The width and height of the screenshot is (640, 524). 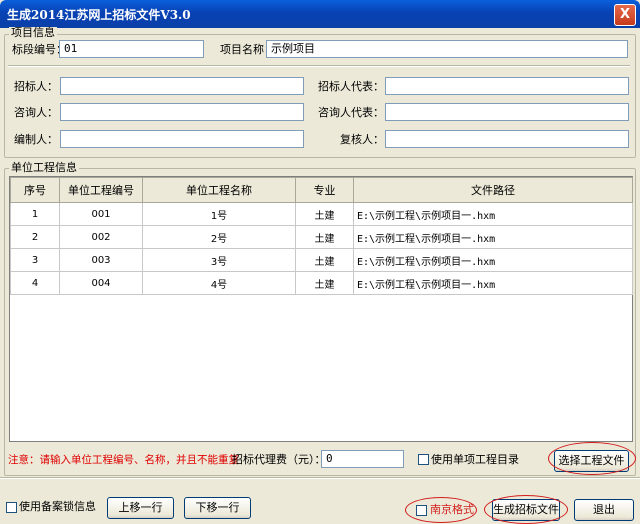 I want to click on cell-index: 2, so click(x=35, y=237).